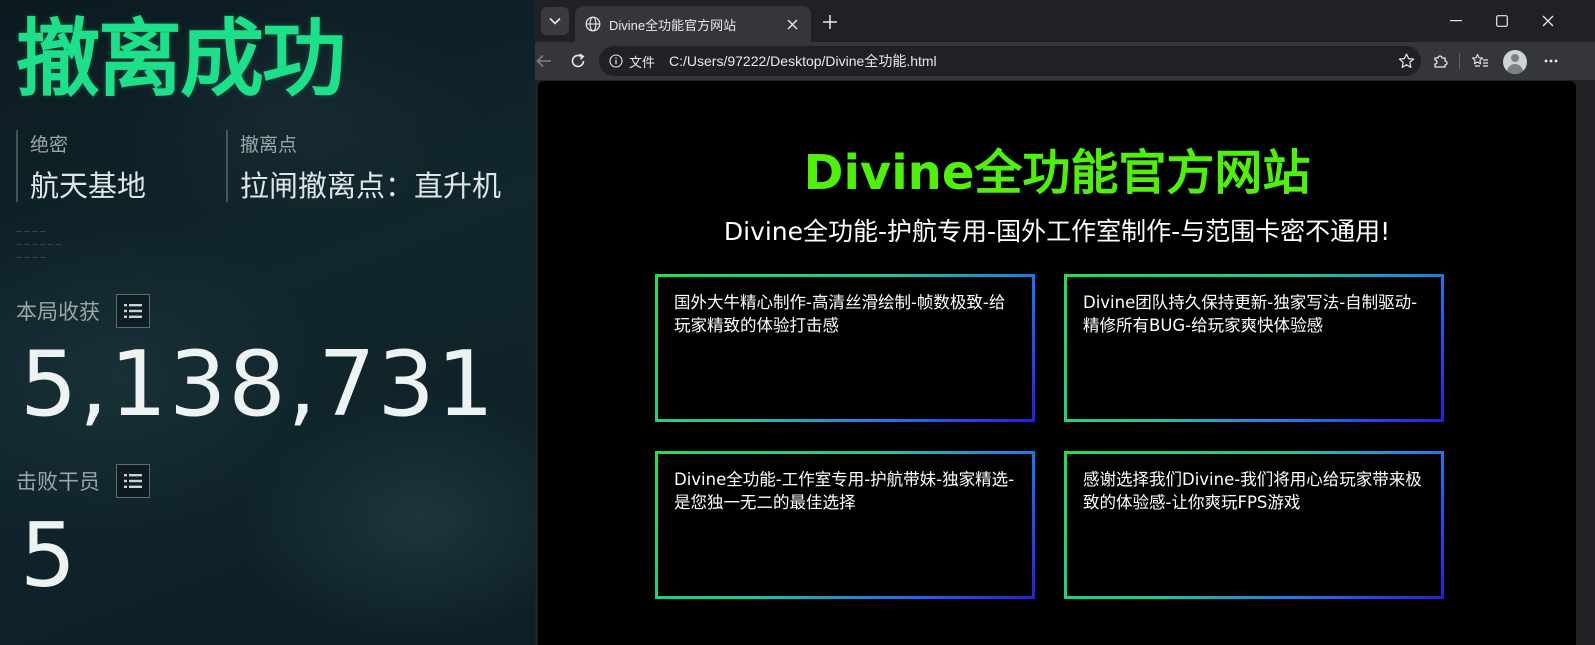  Describe the element at coordinates (642, 61) in the screenshot. I see `url-scheme-chip: 文件` at that location.